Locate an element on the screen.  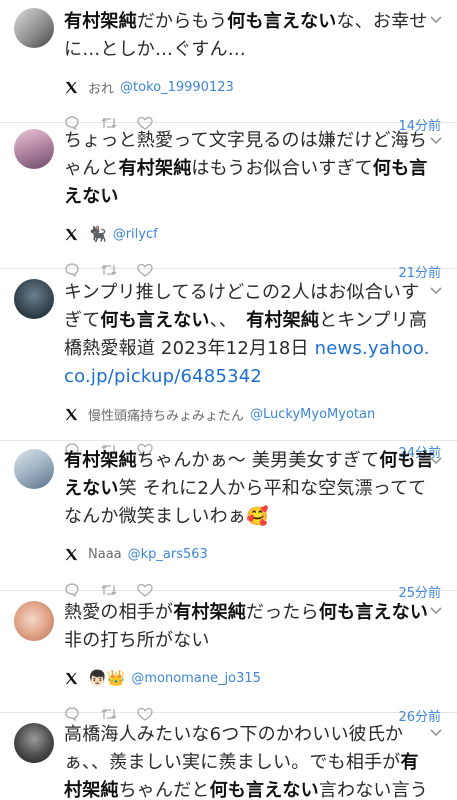
display-name: 慢性頭痛持ちみょみょたん is located at coordinates (166, 414).